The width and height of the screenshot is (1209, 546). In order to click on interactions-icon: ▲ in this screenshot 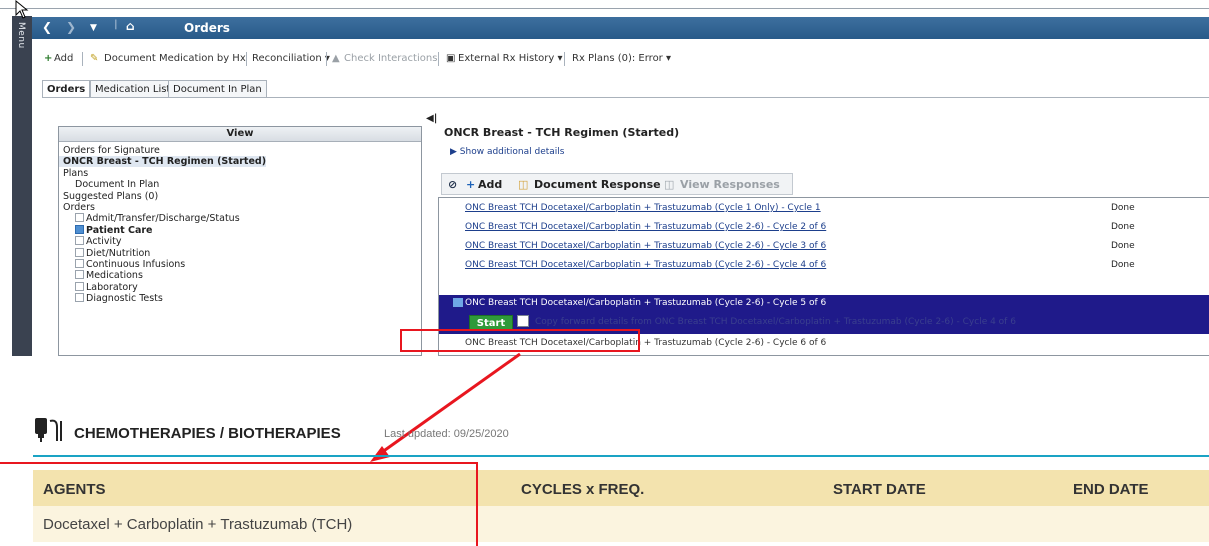, I will do `click(336, 58)`.